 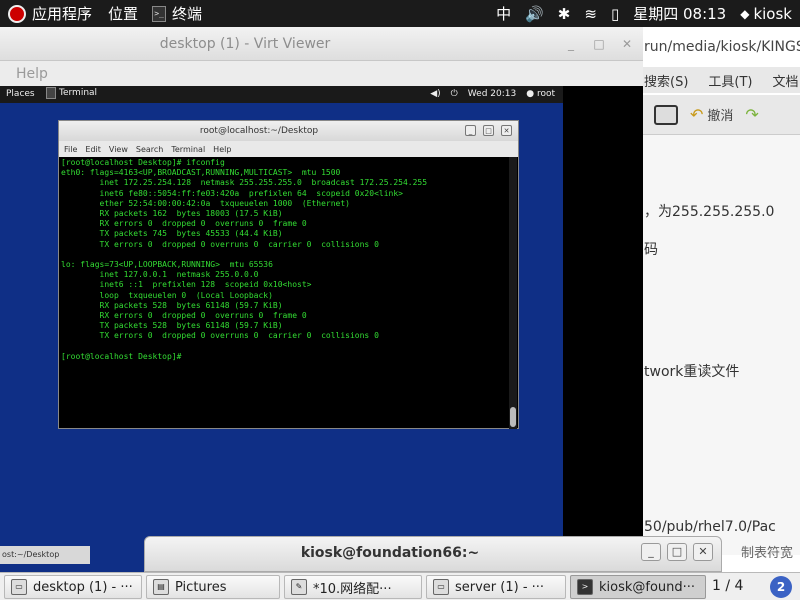 What do you see at coordinates (751, 114) in the screenshot?
I see `redo-icon: ↷` at bounding box center [751, 114].